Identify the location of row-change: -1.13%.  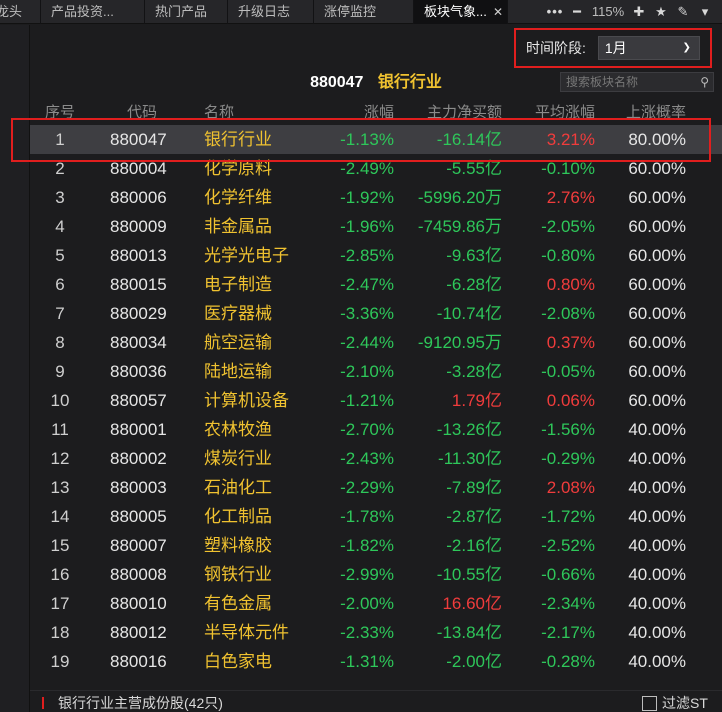
(367, 139).